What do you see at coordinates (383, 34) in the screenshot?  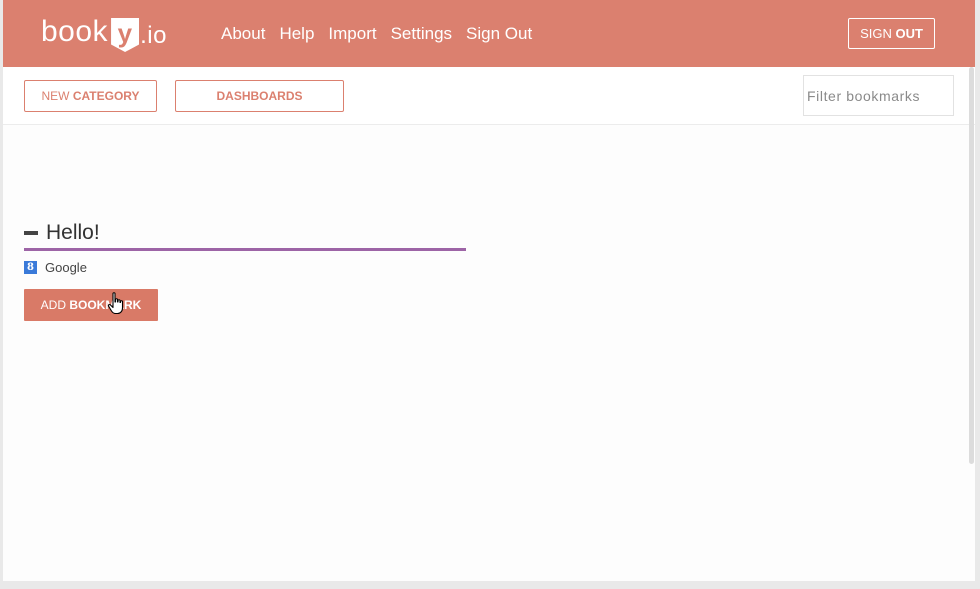 I see `main-nav: About Help Import Settings Sign Out` at bounding box center [383, 34].